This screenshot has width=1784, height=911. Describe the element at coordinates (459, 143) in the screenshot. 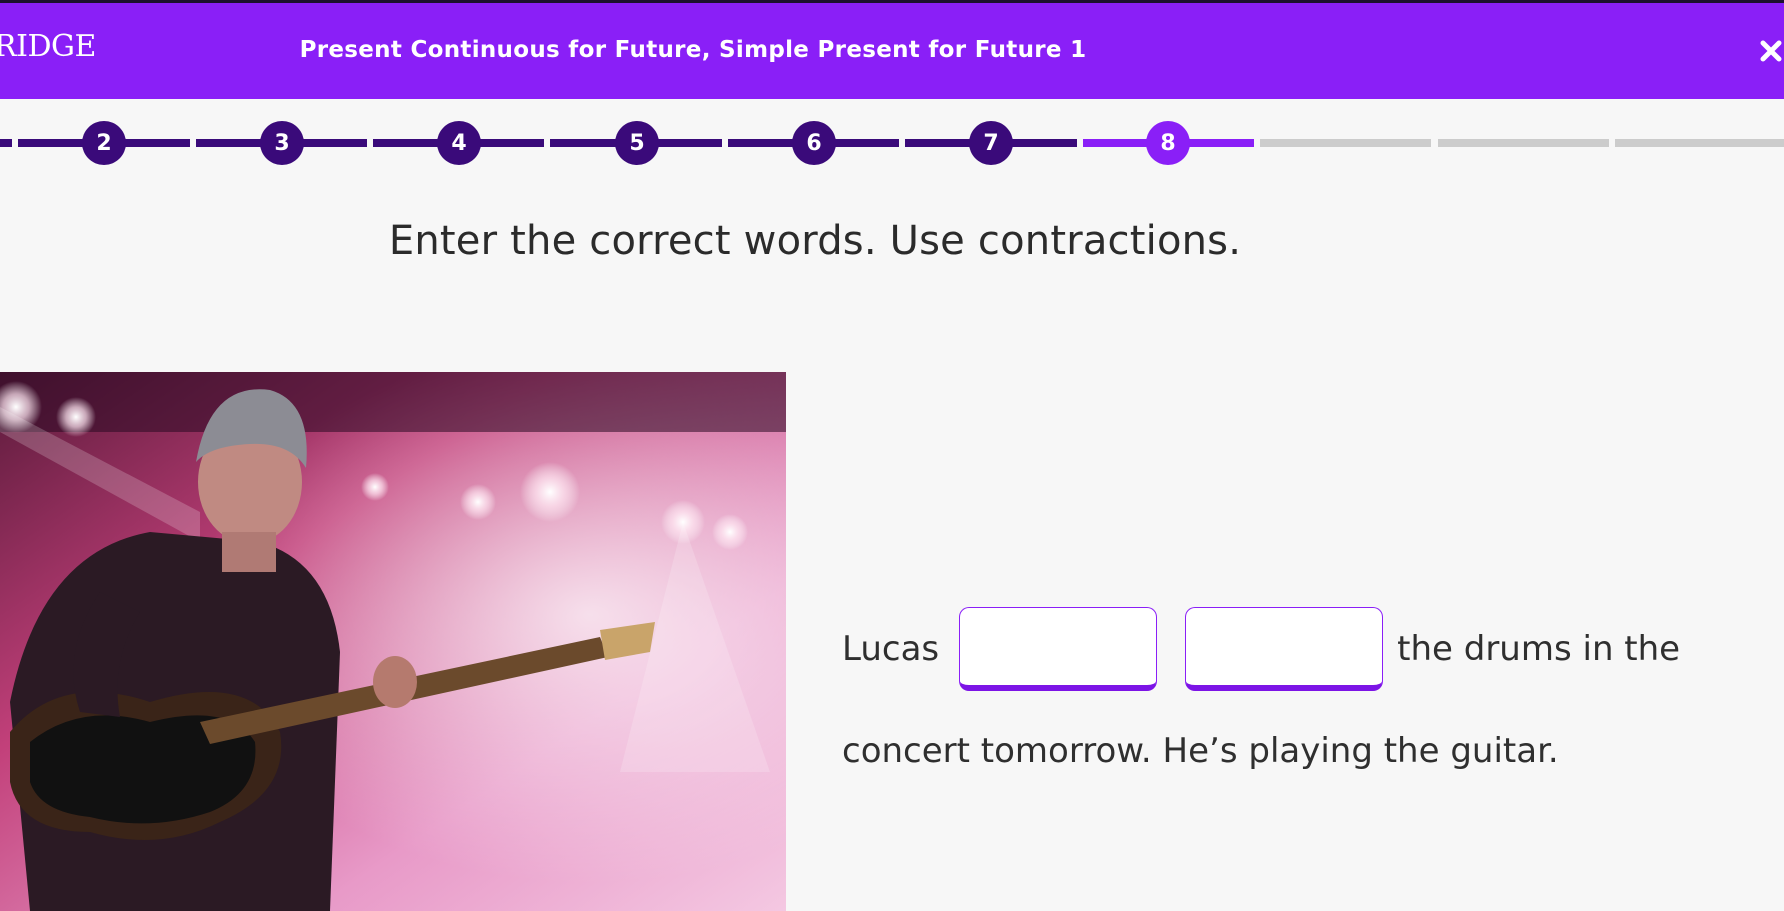

I see `step-4: 4` at that location.